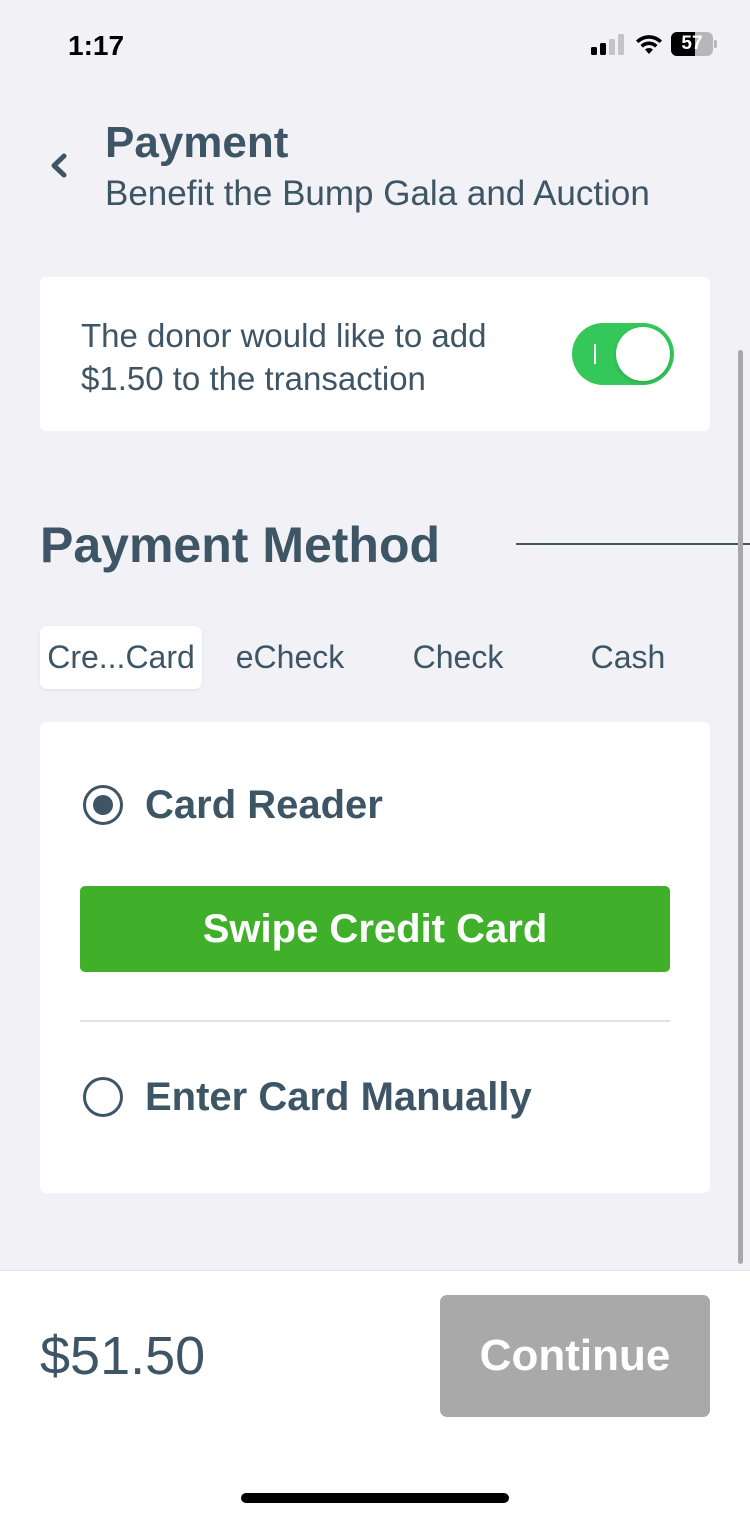  Describe the element at coordinates (458, 657) in the screenshot. I see `tab-check: Check` at that location.